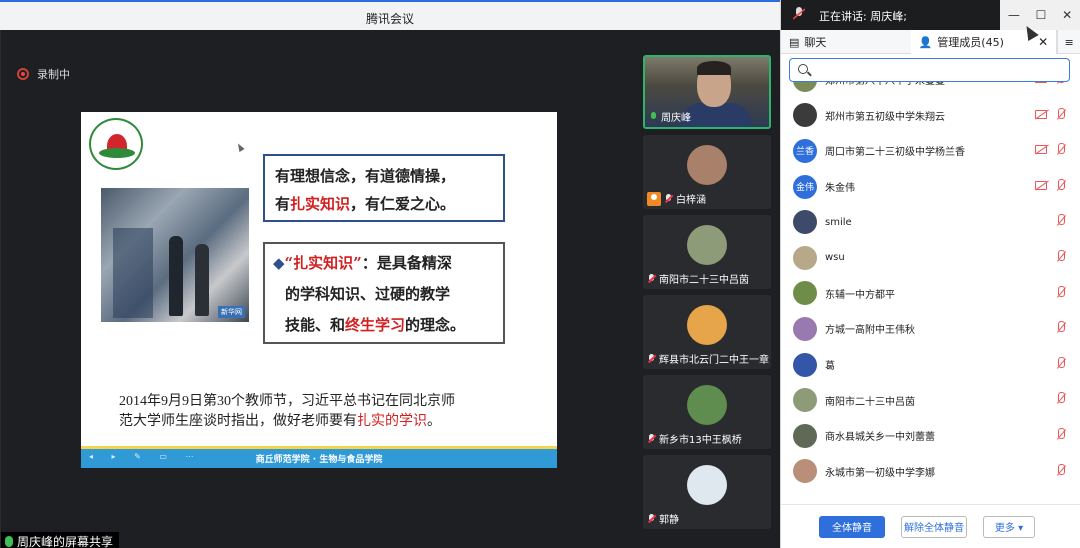  I want to click on recording-indicator: 录制中, so click(43, 74).